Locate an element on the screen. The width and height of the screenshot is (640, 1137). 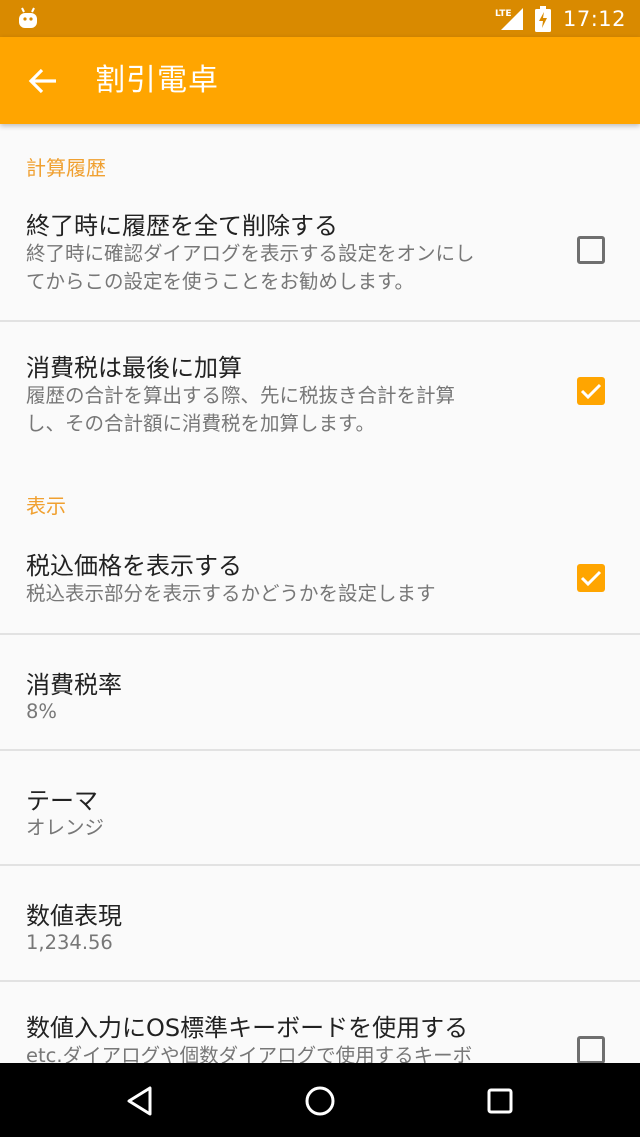
pref-title: テーマ is located at coordinates (62, 801).